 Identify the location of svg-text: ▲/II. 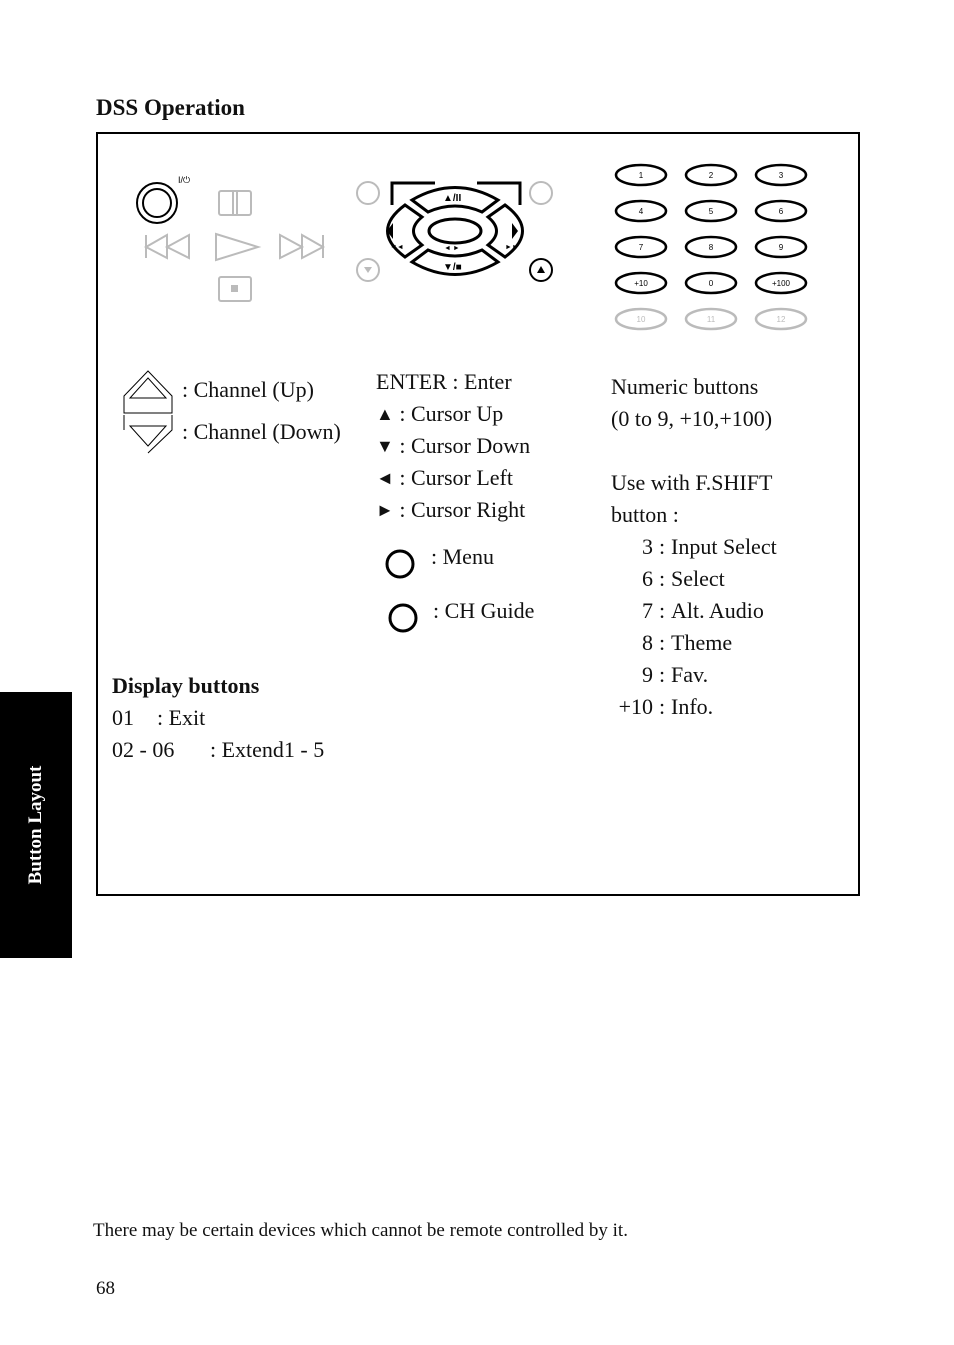
(452, 198).